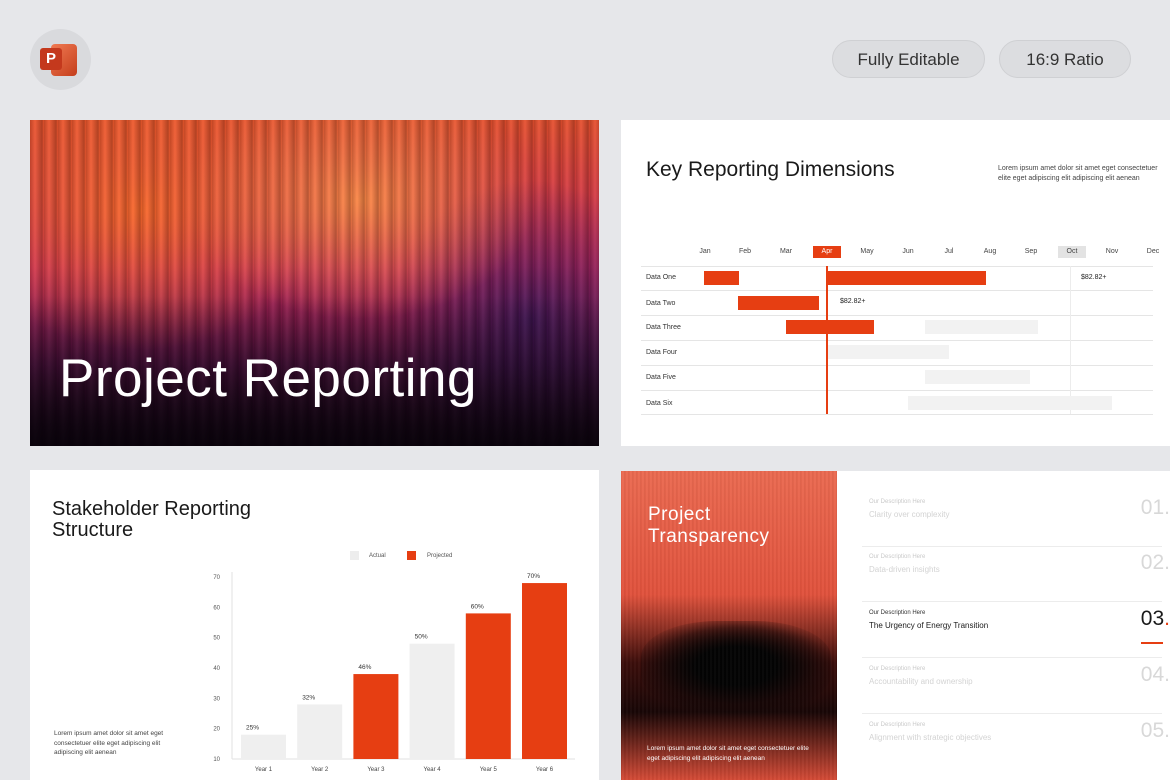 The image size is (1170, 780). I want to click on x-tick-label: Year 3, so click(376, 770).